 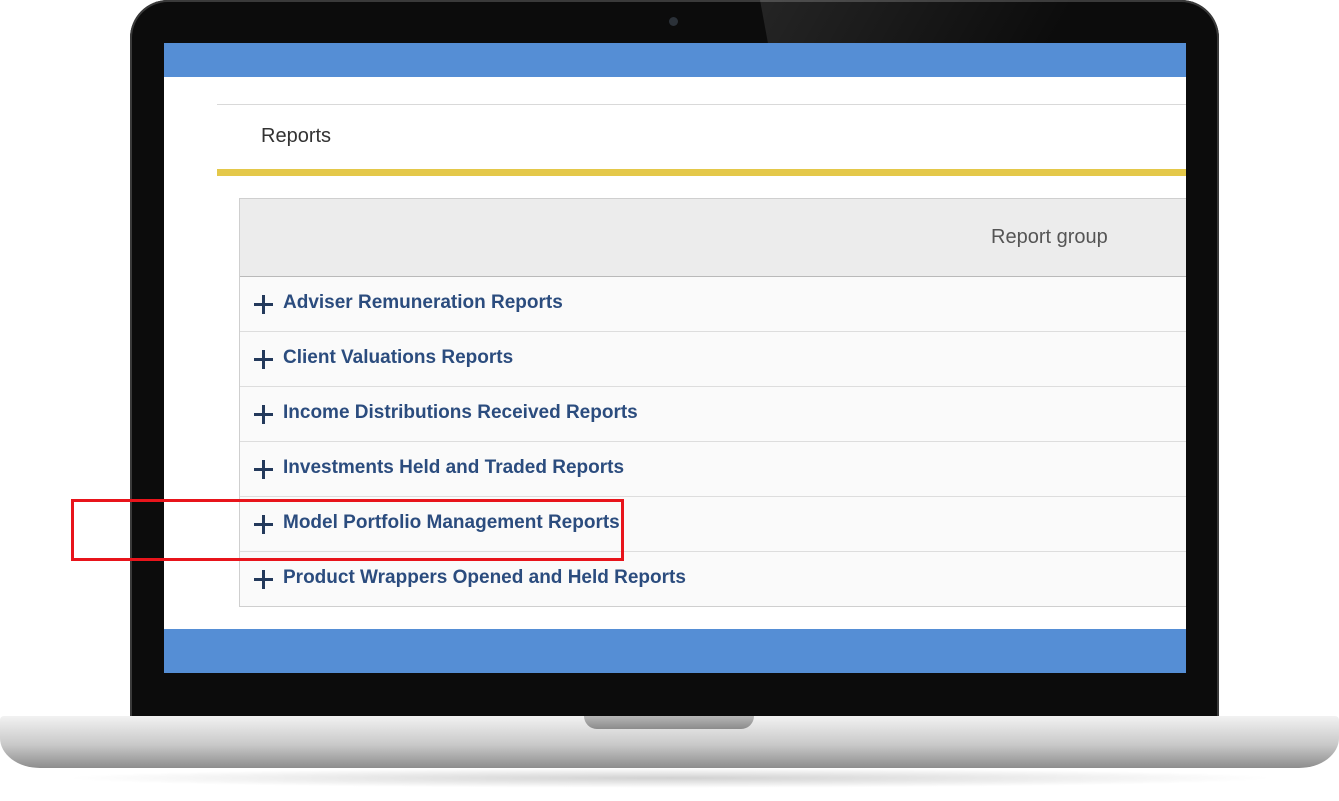 I want to click on report-group-row-client-valuations: Client Valuations Reports, so click(x=713, y=359).